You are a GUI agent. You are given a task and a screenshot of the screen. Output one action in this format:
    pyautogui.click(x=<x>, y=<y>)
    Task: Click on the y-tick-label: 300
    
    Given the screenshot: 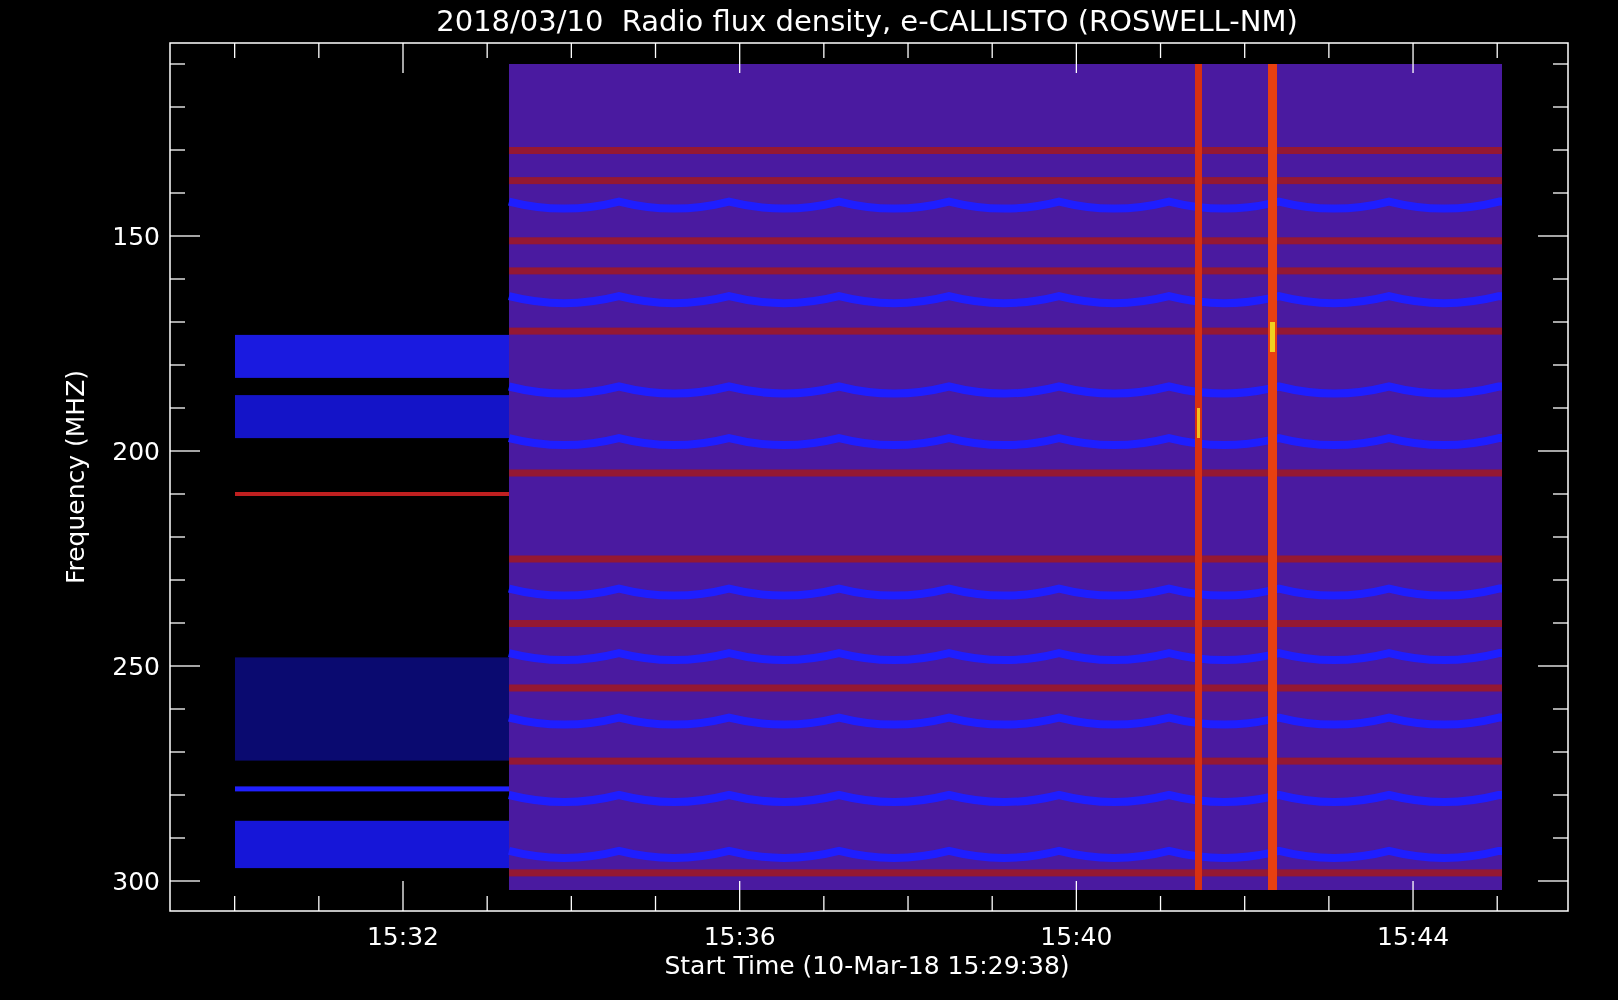 What is the action you would take?
    pyautogui.click(x=136, y=881)
    